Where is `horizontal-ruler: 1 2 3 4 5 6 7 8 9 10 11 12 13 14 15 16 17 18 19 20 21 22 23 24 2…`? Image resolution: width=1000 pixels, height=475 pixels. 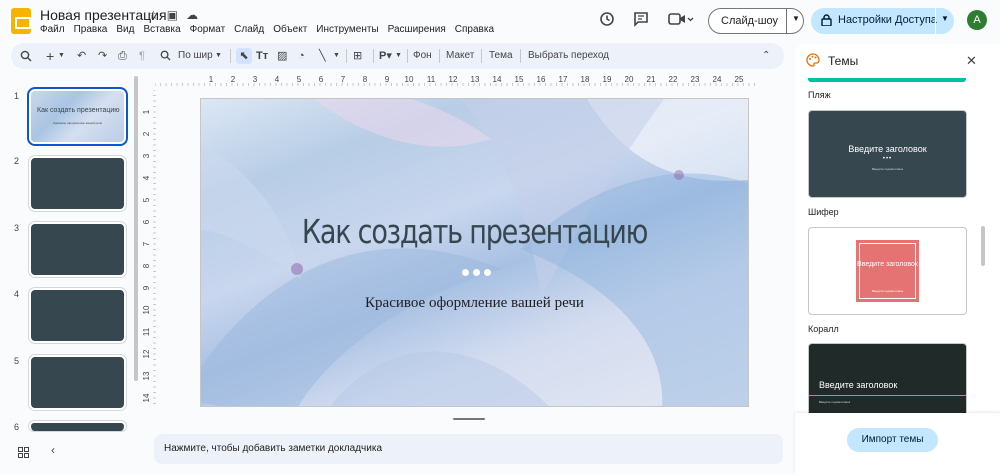 horizontal-ruler: 1 2 3 4 5 6 7 8 9 10 11 12 13 14 15 16 17 18 19 20 21 22 23 24 2… is located at coordinates (455, 80).